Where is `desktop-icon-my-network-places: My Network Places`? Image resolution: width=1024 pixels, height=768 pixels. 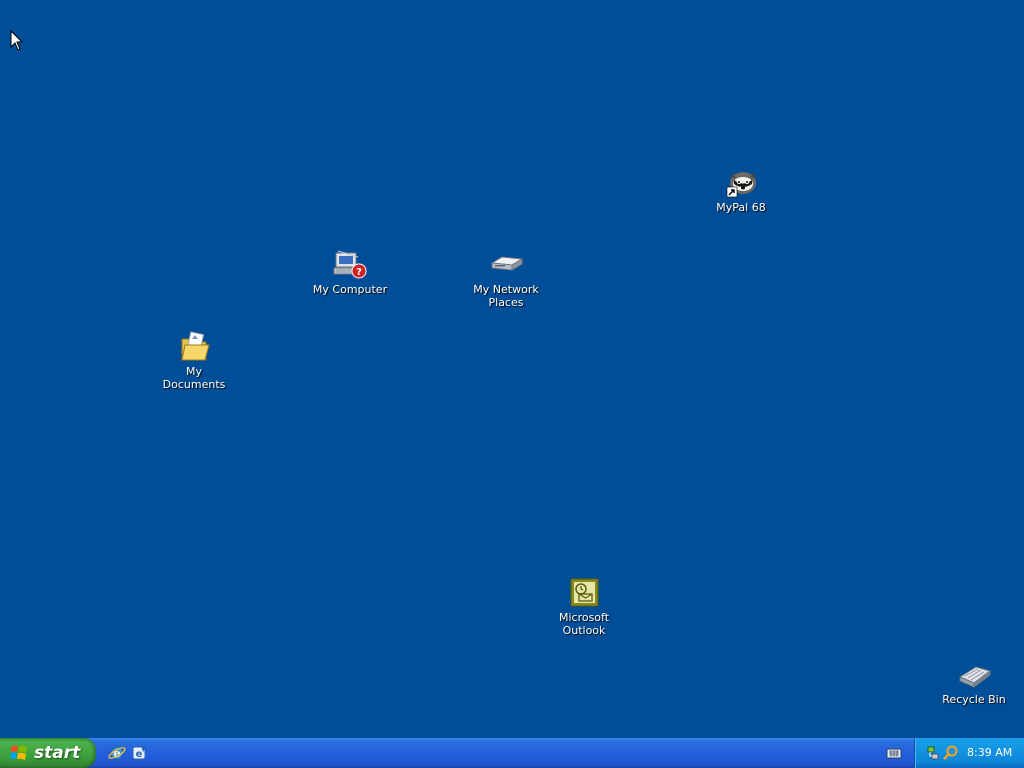 desktop-icon-my-network-places: My Network Places is located at coordinates (506, 279).